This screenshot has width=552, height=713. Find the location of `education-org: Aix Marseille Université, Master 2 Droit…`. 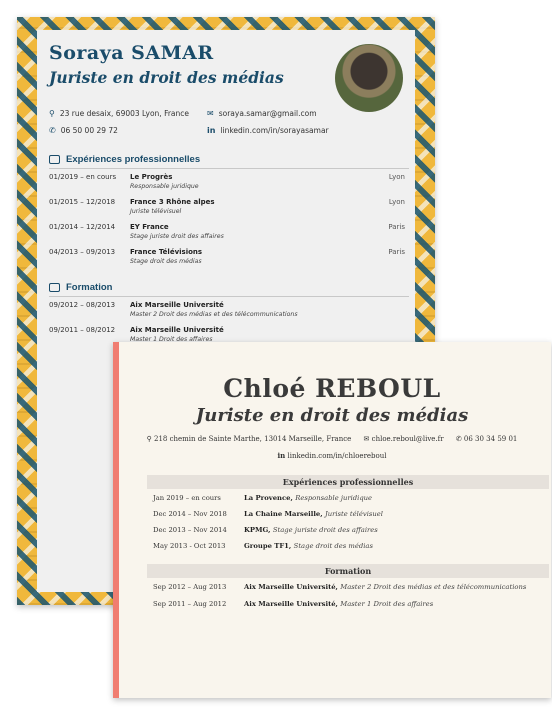

education-org: Aix Marseille Université, Master 2 Droit… is located at coordinates (385, 587).